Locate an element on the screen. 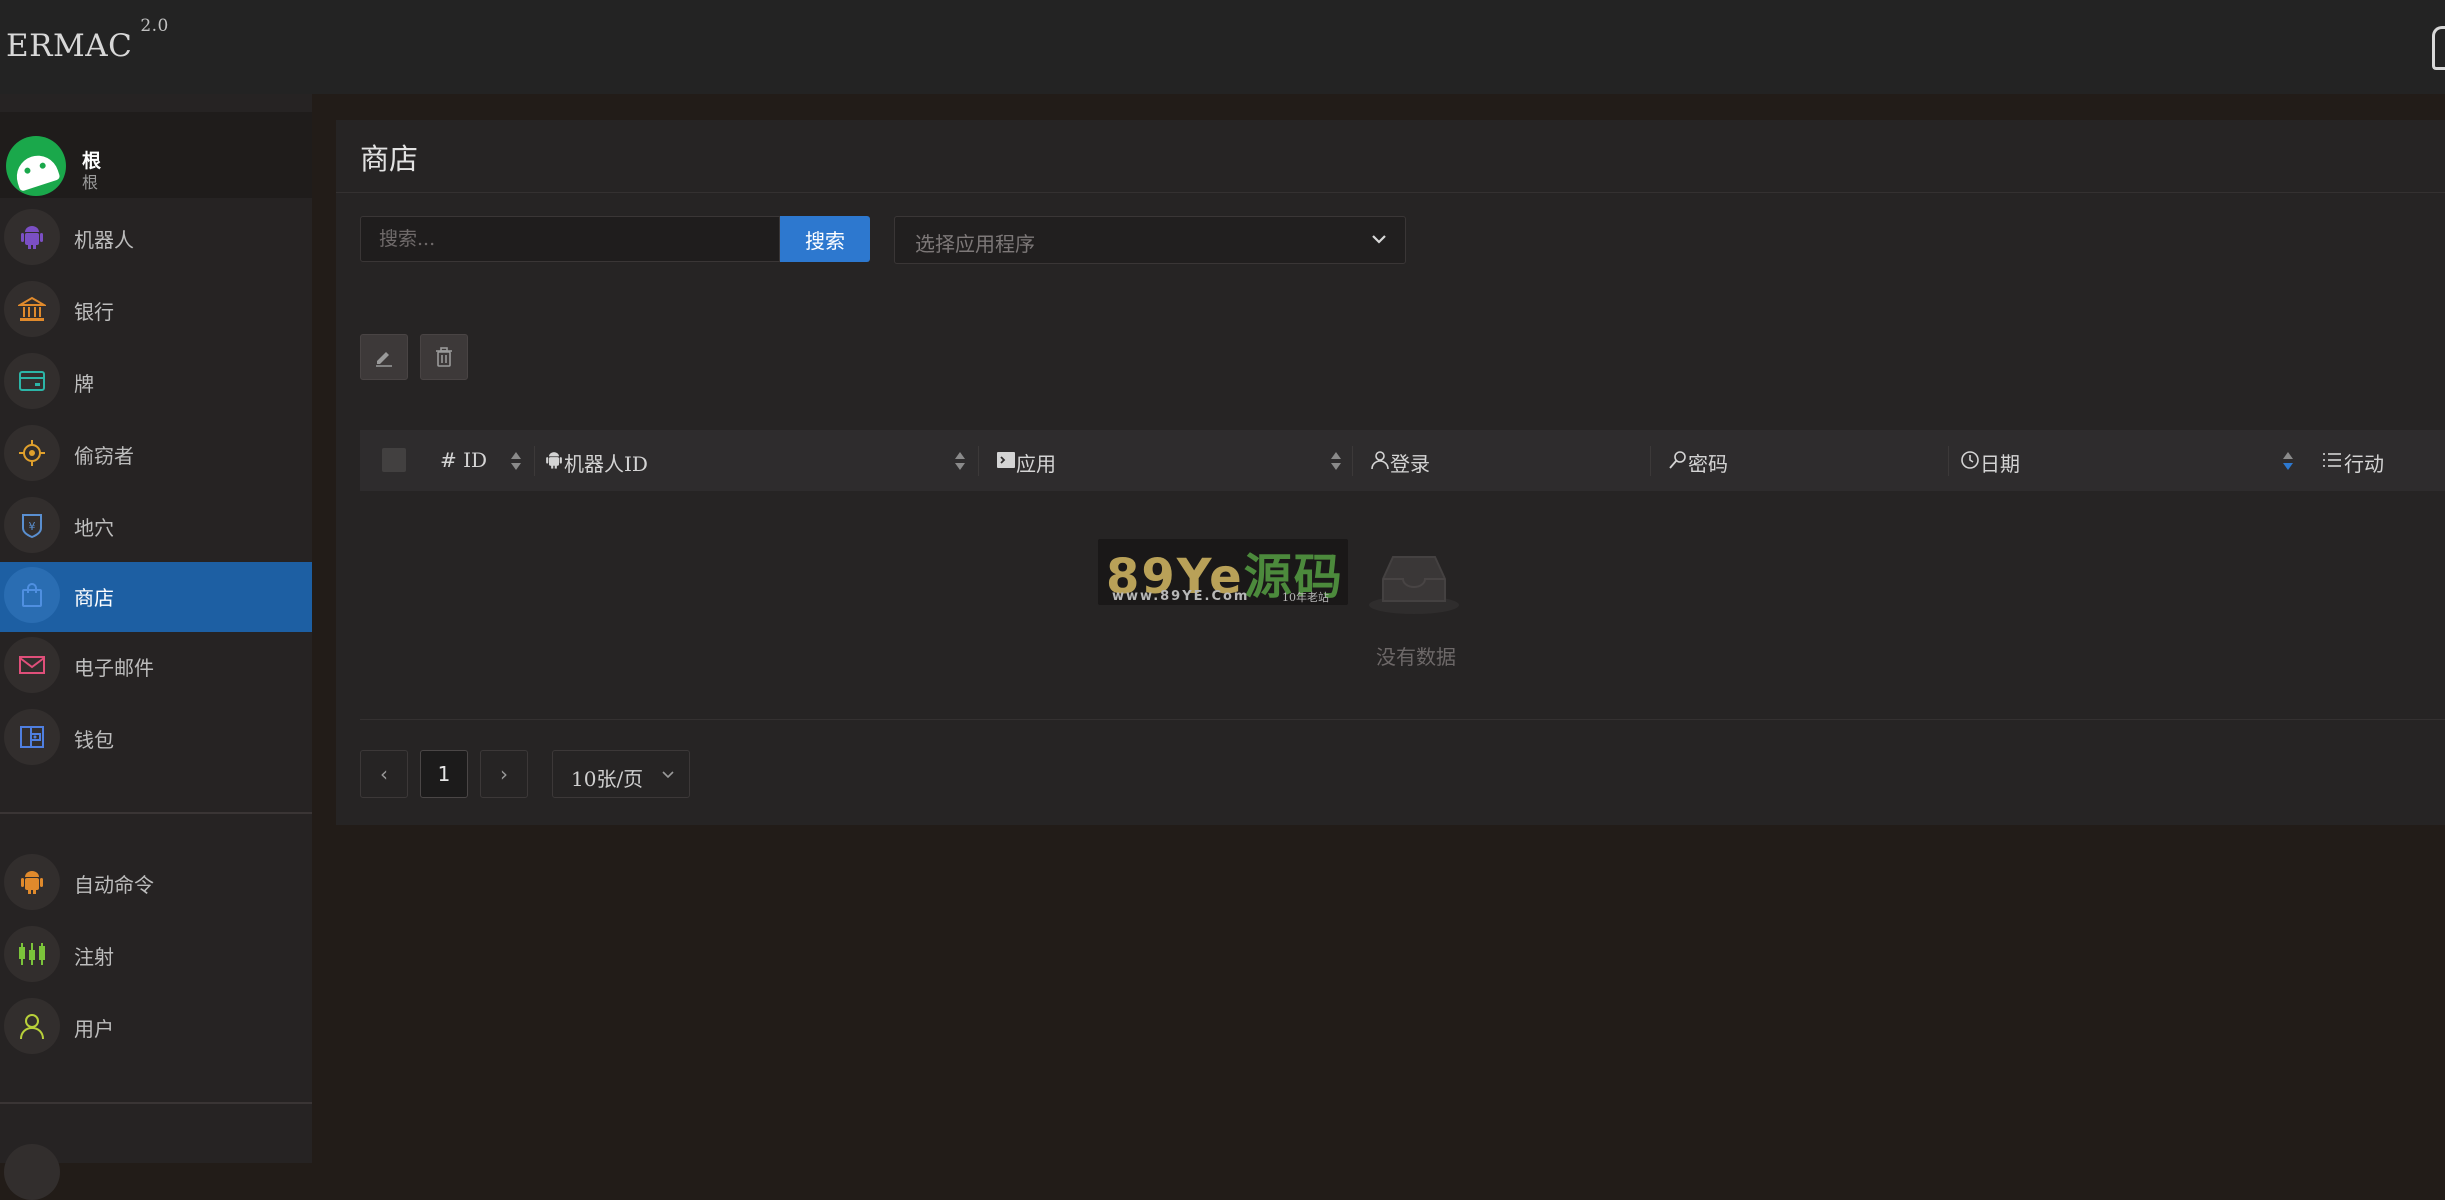  shopping-bag-icon is located at coordinates (32, 595).